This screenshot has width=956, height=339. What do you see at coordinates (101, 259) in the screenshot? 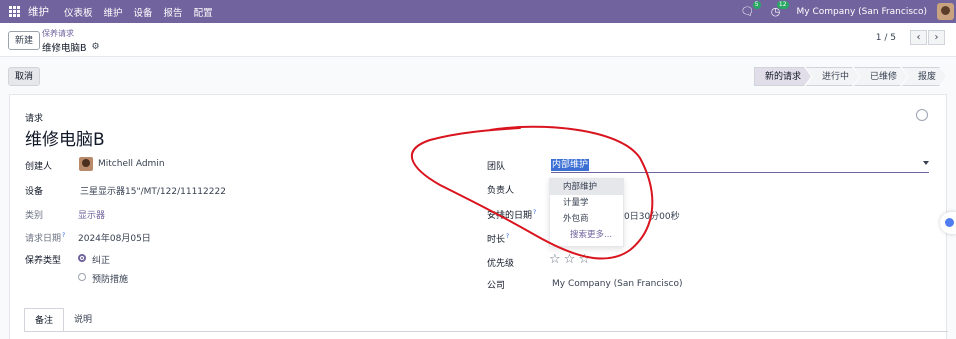
I see `corrective-label: 纠正` at bounding box center [101, 259].